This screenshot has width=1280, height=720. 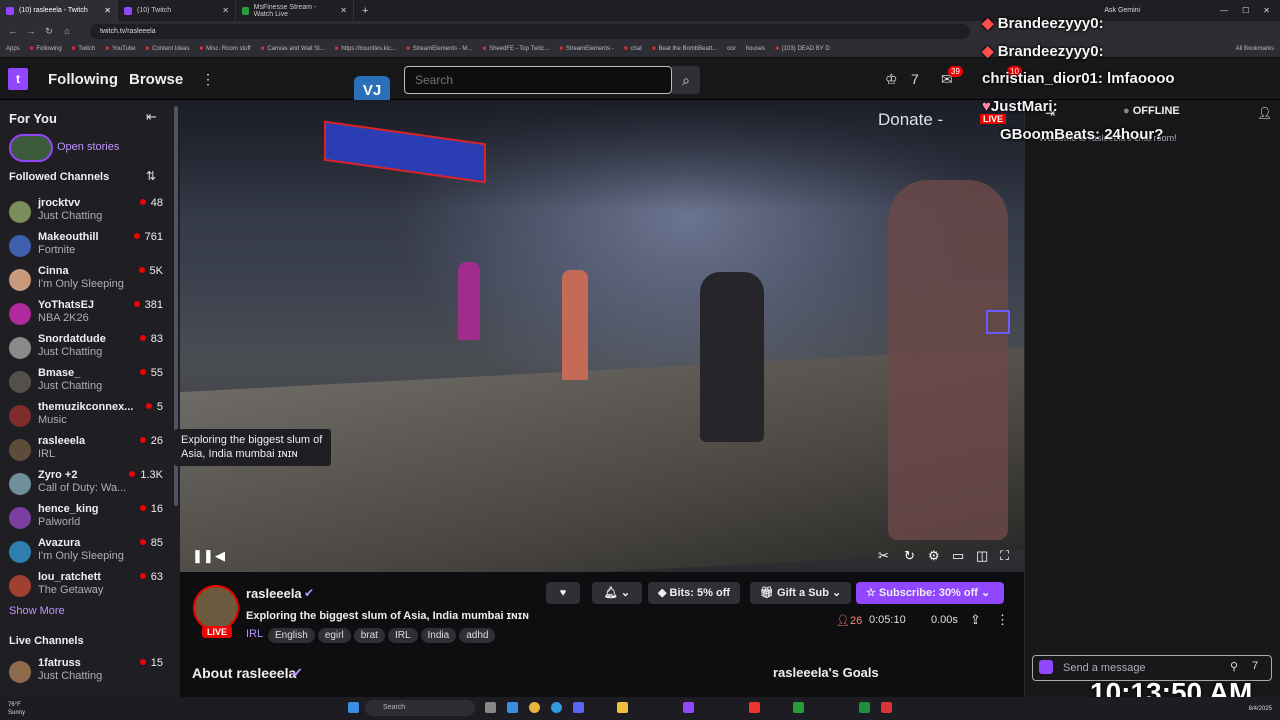 I want to click on chat-extension-icon: 7, so click(x=1255, y=666).